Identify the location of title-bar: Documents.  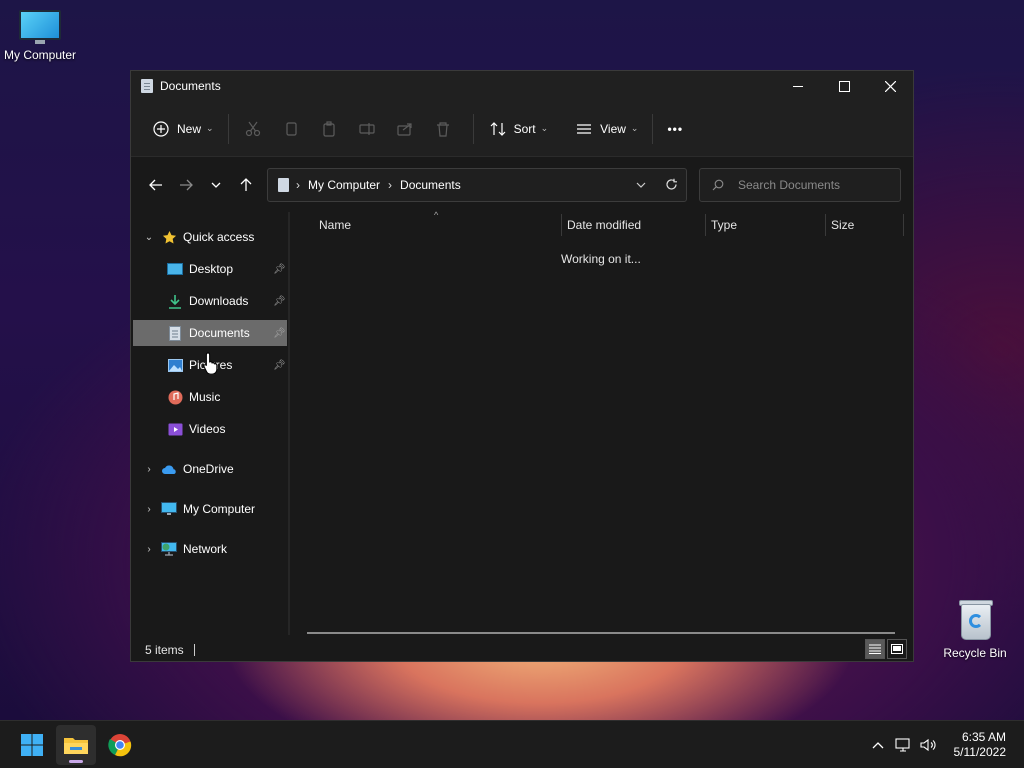
(522, 86).